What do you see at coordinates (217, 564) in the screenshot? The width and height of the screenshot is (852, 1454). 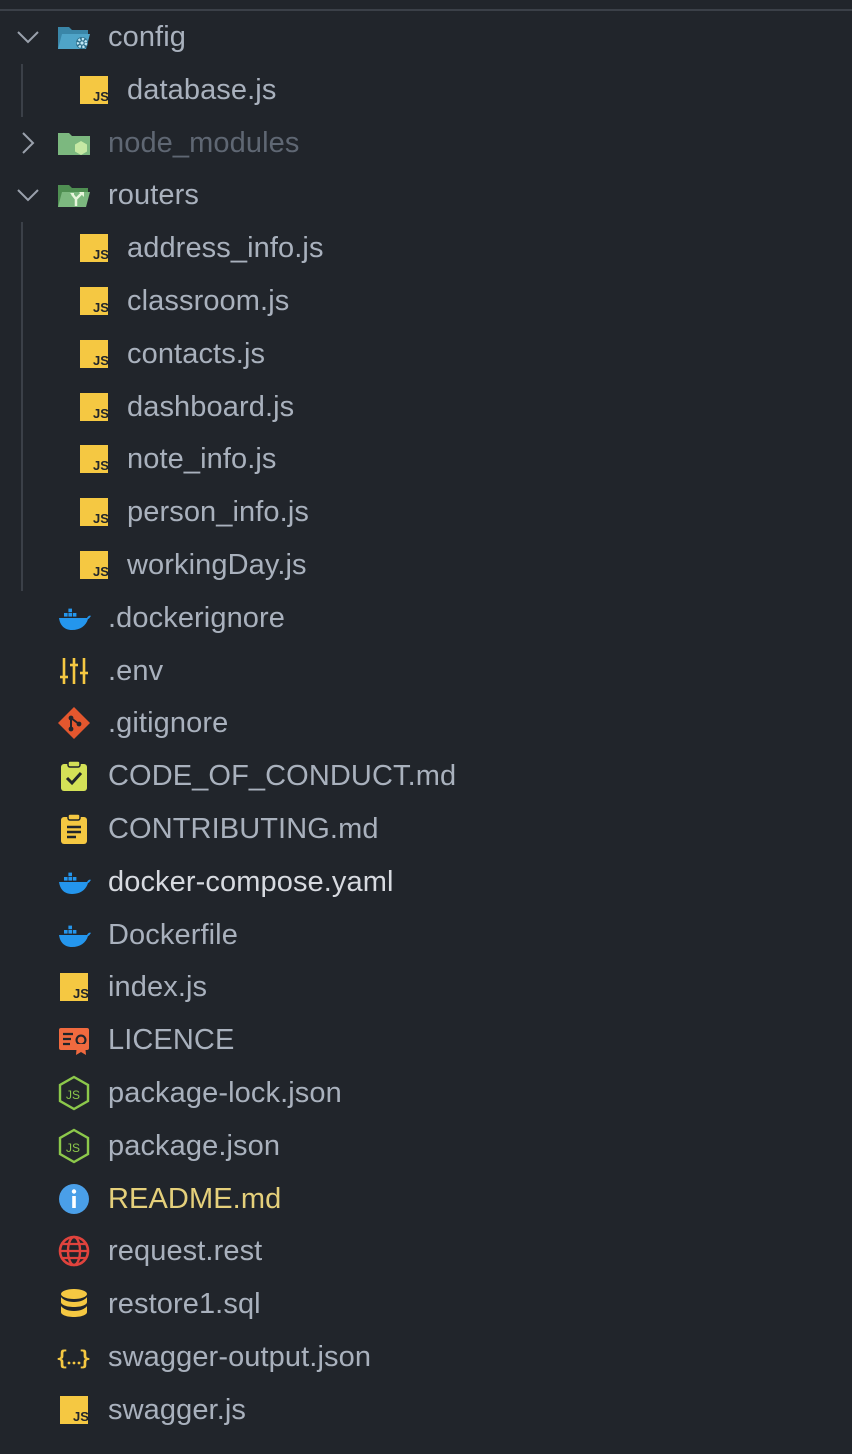 I see `file-label: workingDay.js` at bounding box center [217, 564].